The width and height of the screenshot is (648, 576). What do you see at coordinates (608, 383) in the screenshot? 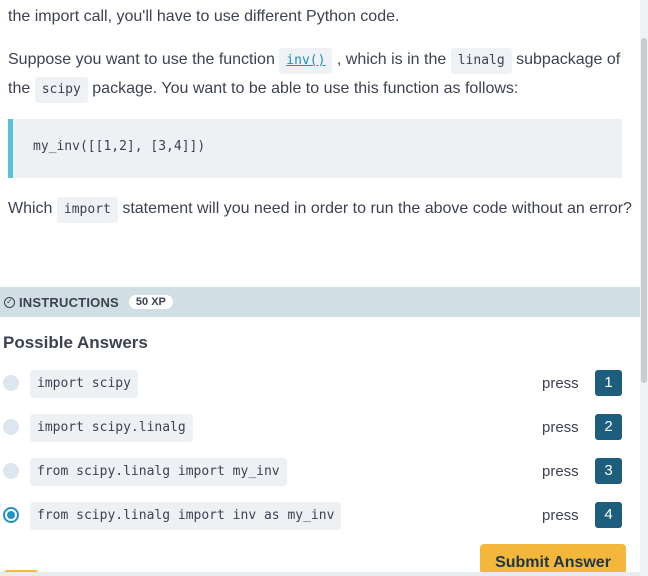
I see `key-badge: 1` at bounding box center [608, 383].